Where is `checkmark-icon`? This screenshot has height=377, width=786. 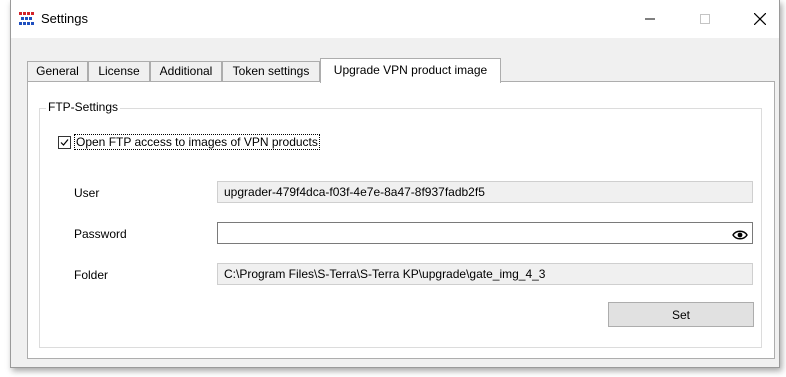
checkmark-icon is located at coordinates (64, 142).